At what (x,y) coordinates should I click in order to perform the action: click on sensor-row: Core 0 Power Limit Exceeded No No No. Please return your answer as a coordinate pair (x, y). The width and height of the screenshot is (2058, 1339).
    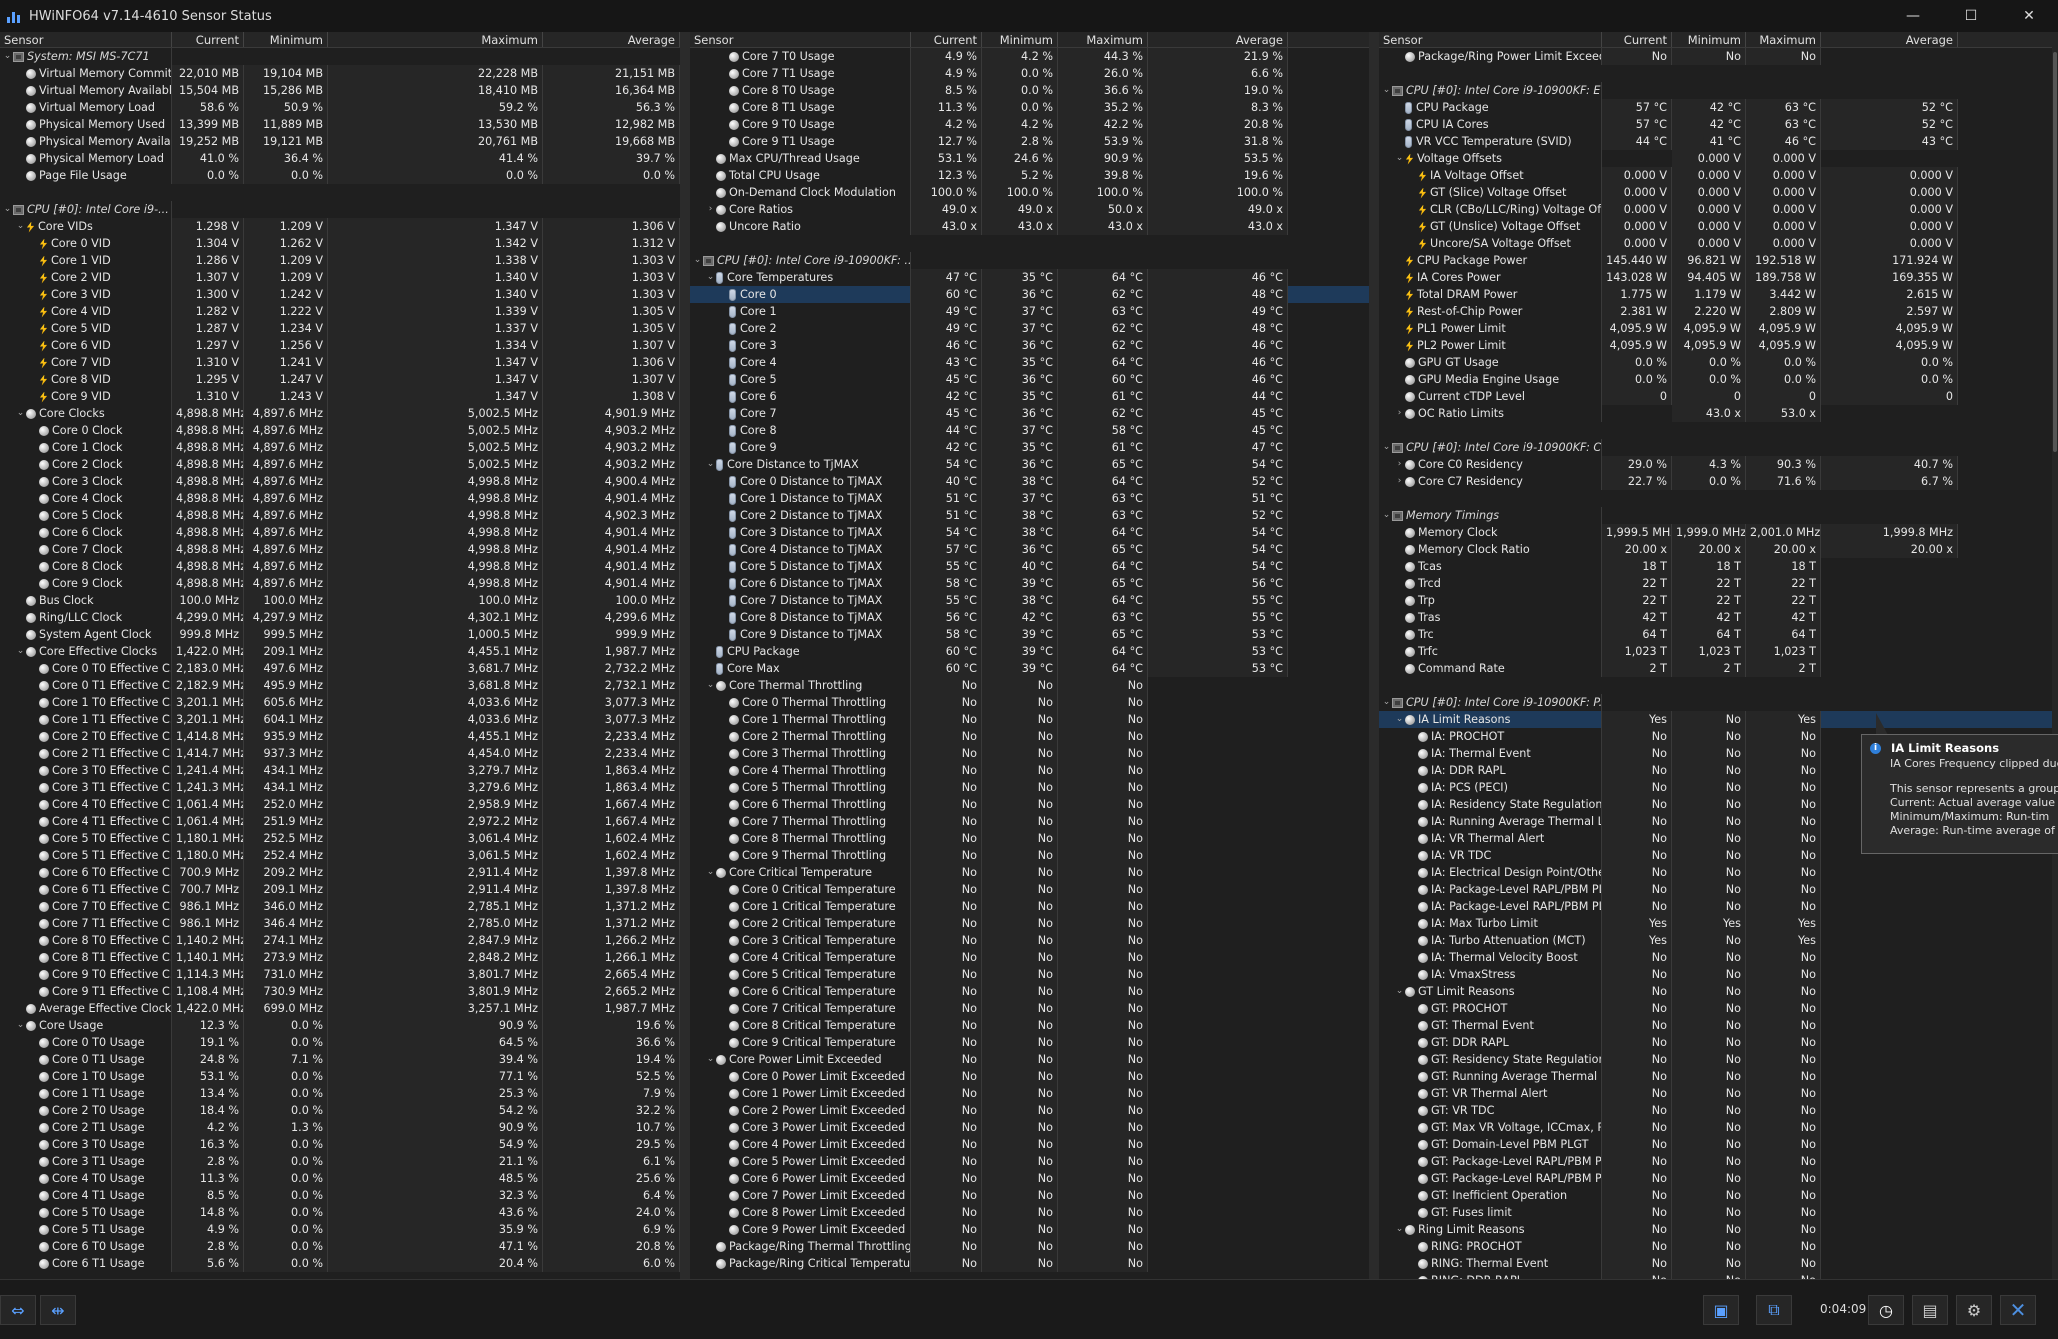
    Looking at the image, I should click on (1029, 1076).